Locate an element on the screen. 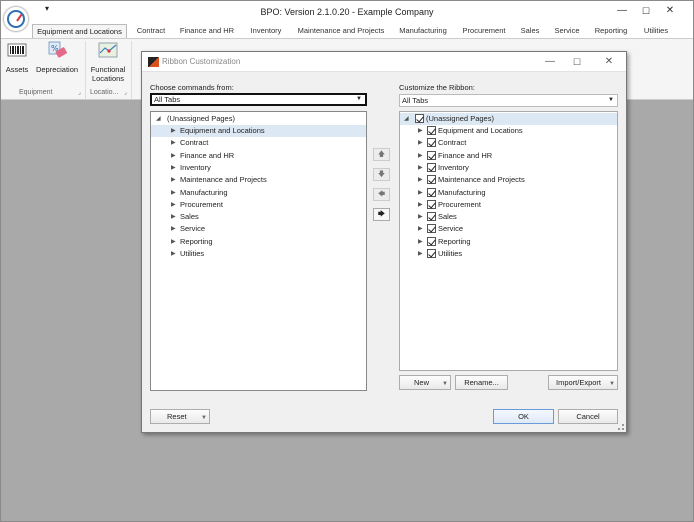 This screenshot has height=522, width=694. tab-service: Service is located at coordinates (567, 31).